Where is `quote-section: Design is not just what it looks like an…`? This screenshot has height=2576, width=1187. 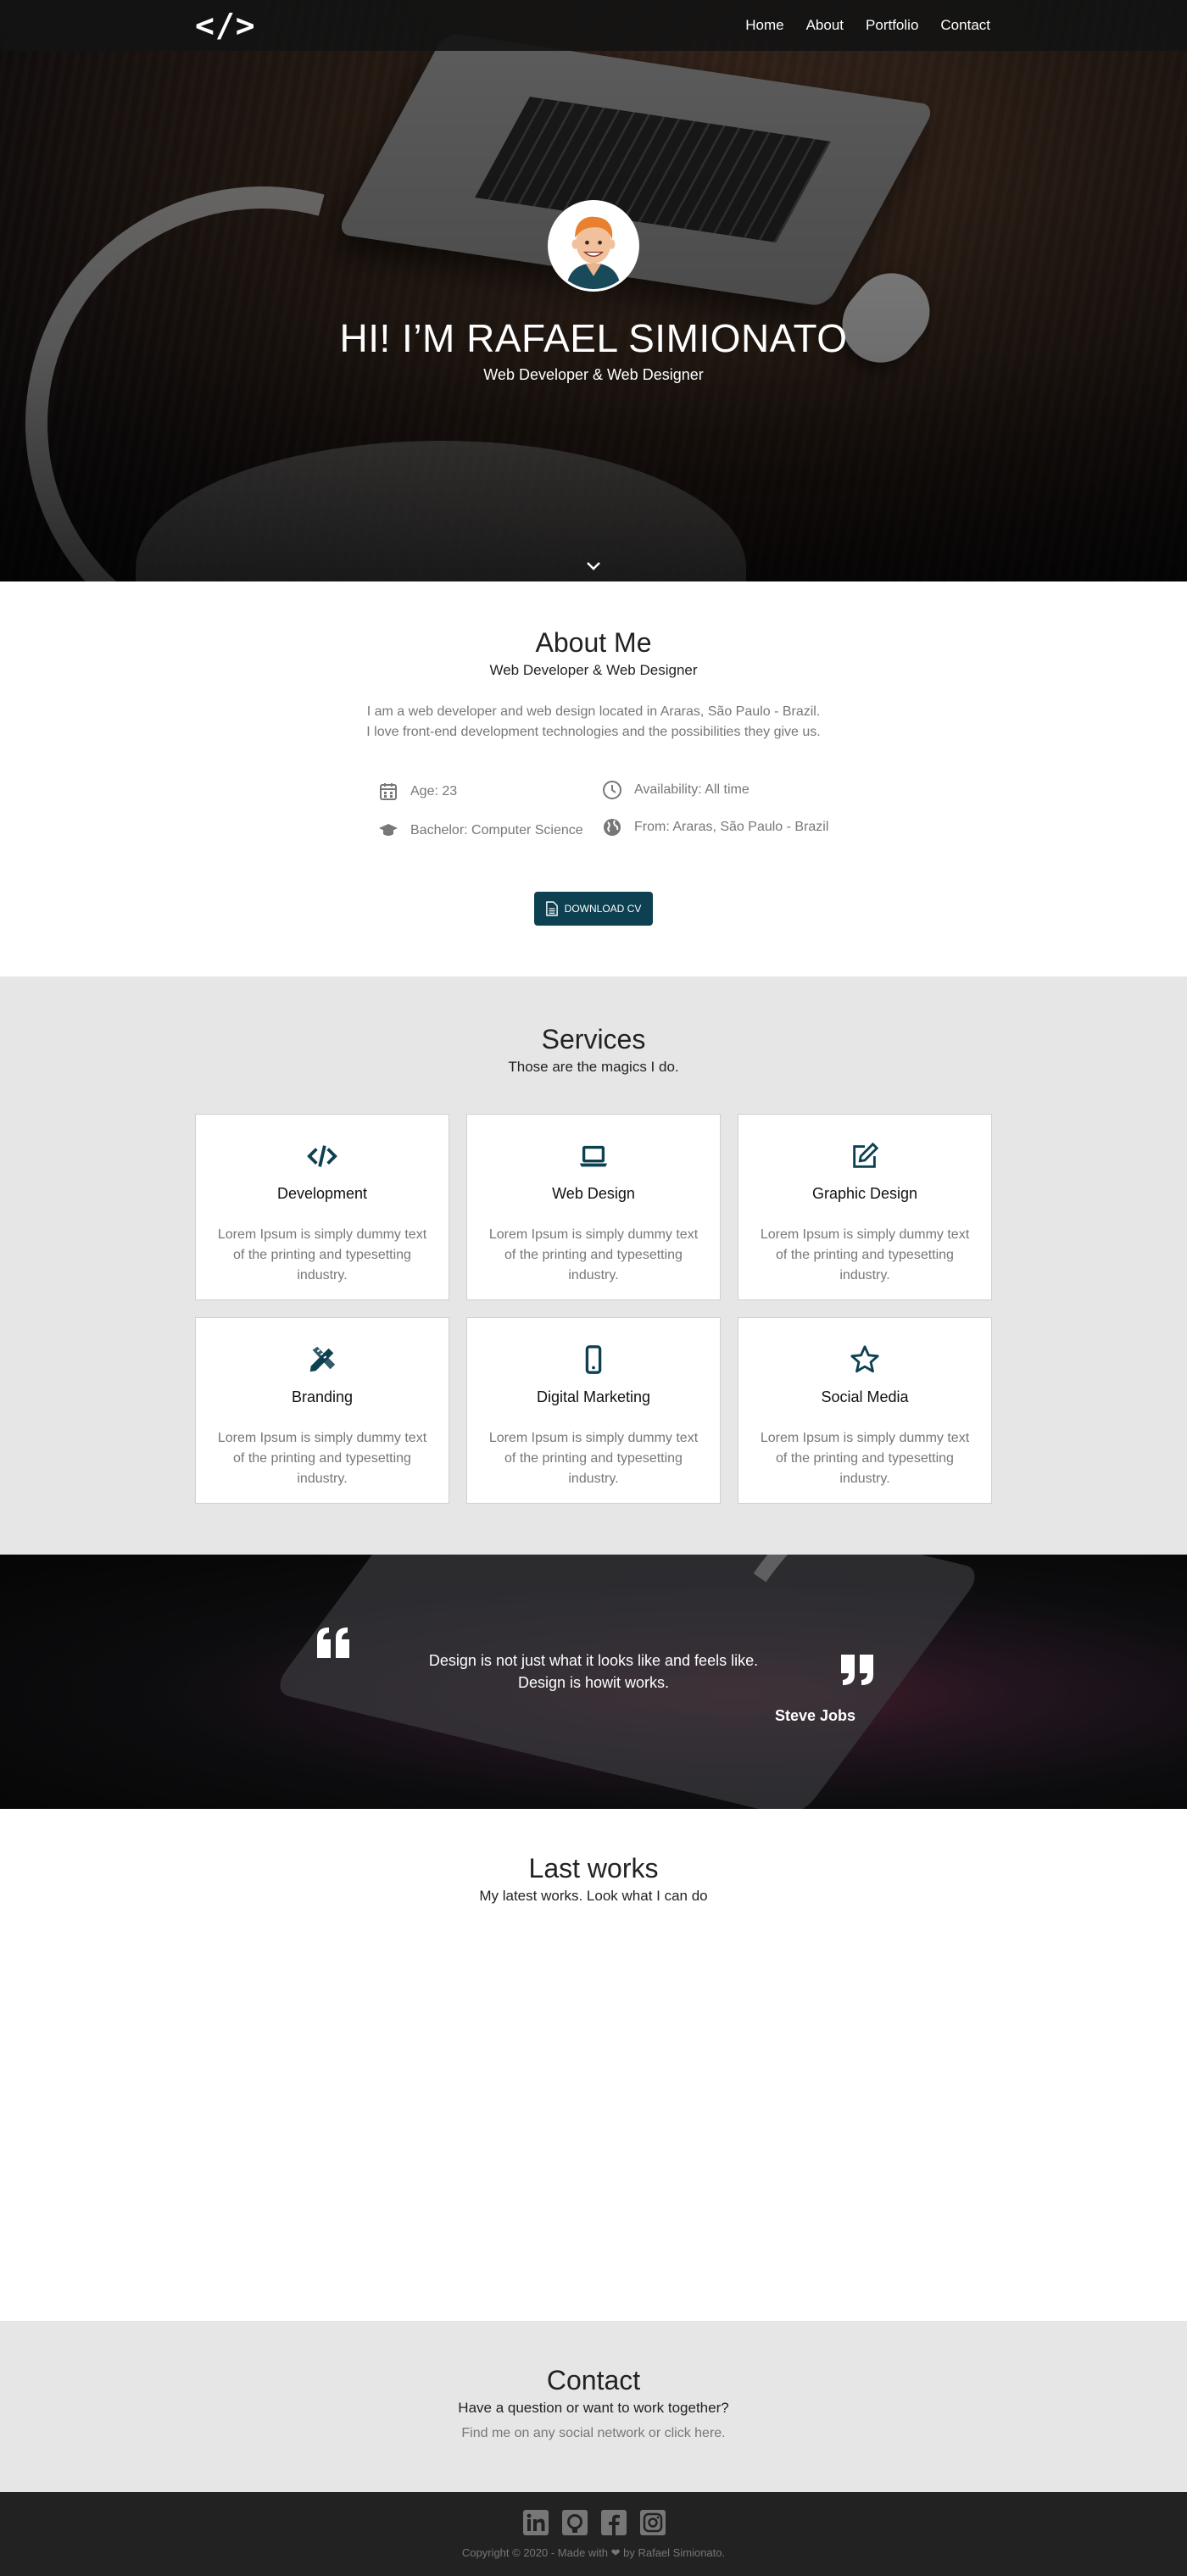
quote-section: Design is not just what it looks like an… is located at coordinates (593, 1682).